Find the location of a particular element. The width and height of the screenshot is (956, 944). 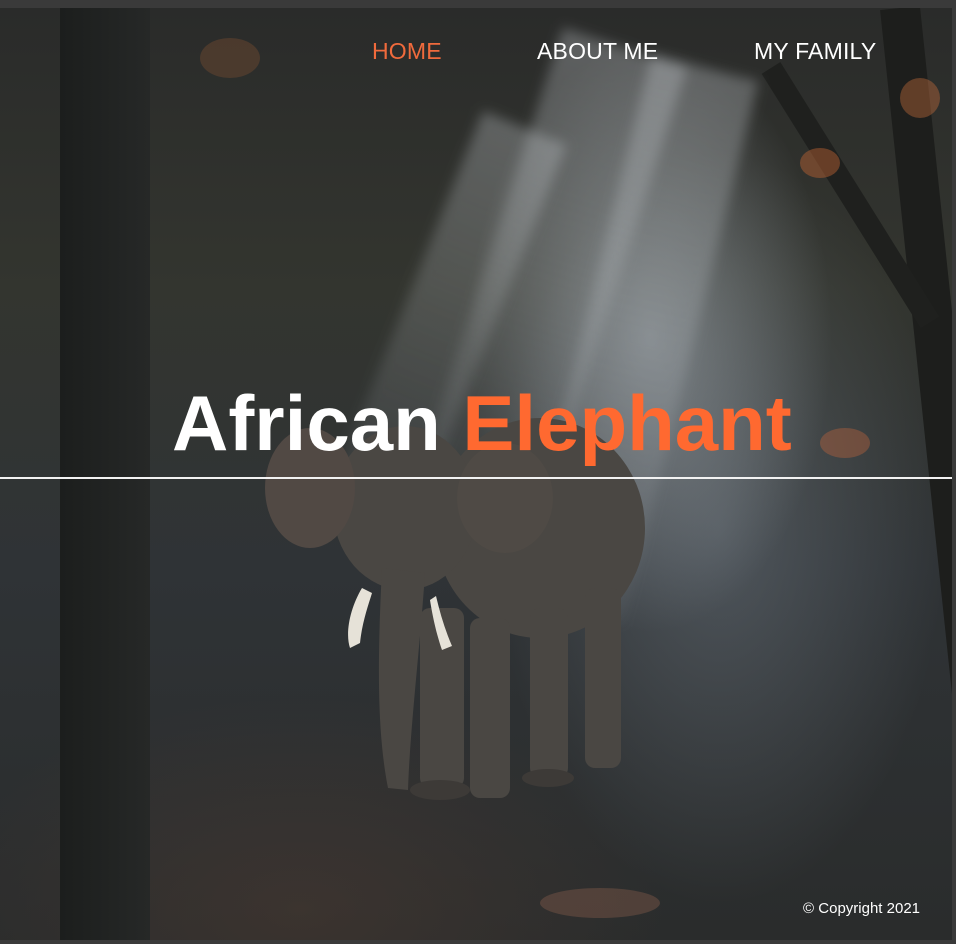

window-bottom-border is located at coordinates (478, 942).